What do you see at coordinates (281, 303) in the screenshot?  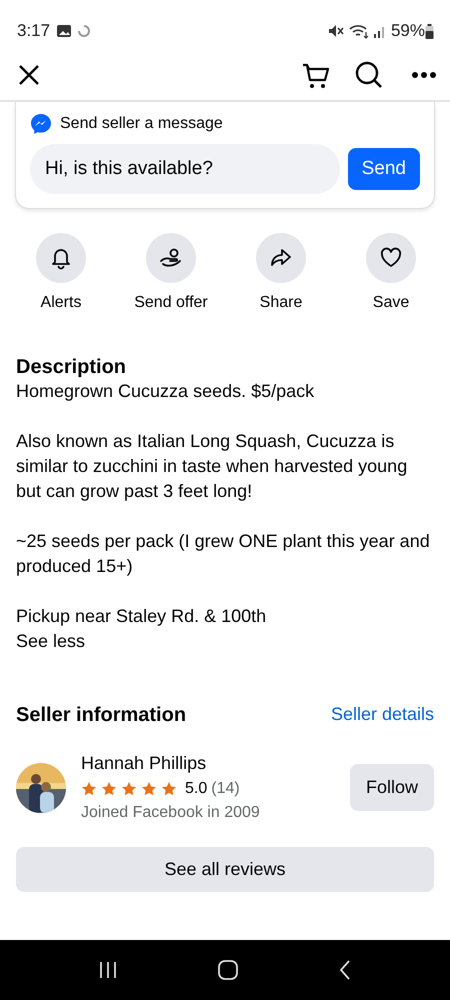 I see `action-label: Share` at bounding box center [281, 303].